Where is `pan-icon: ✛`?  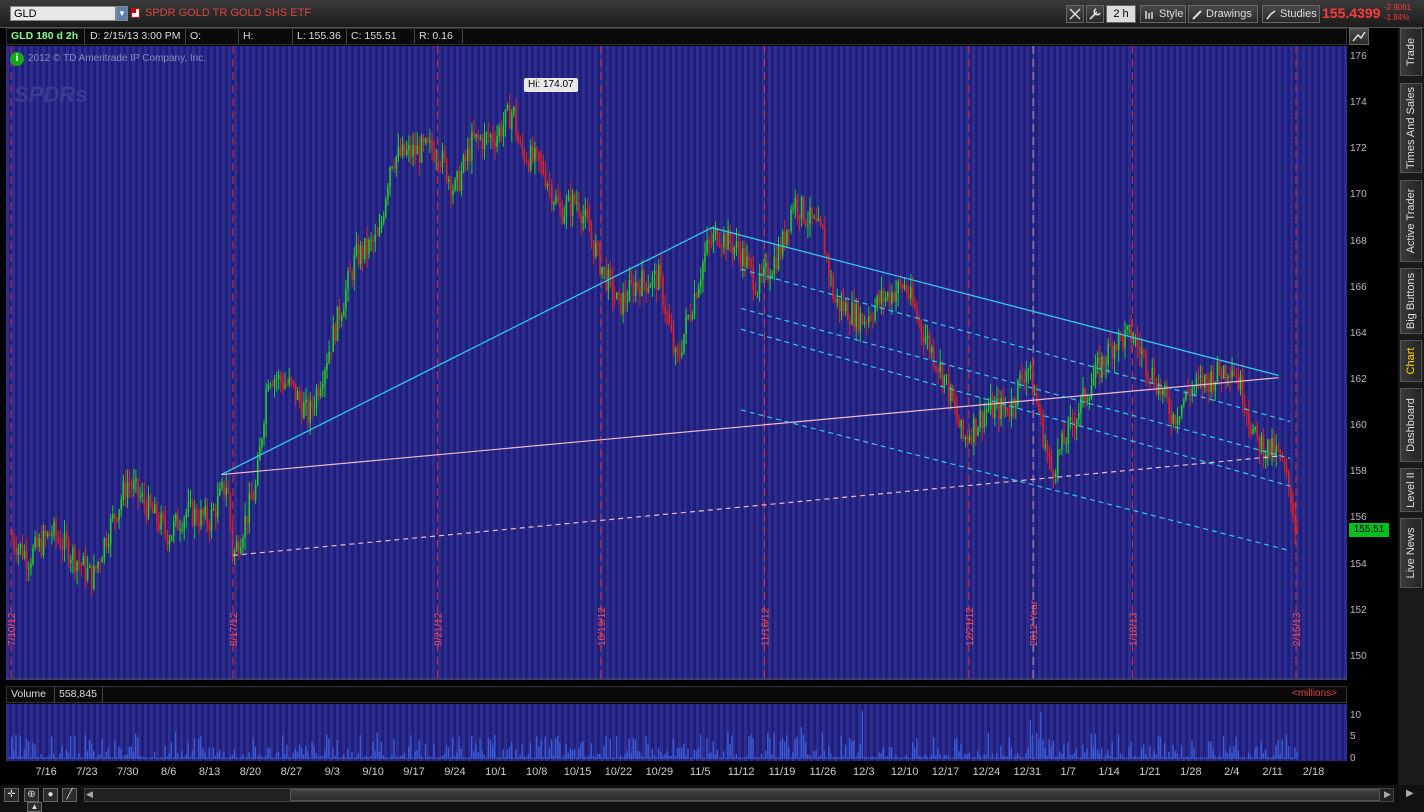
pan-icon: ✛ is located at coordinates (11, 795).